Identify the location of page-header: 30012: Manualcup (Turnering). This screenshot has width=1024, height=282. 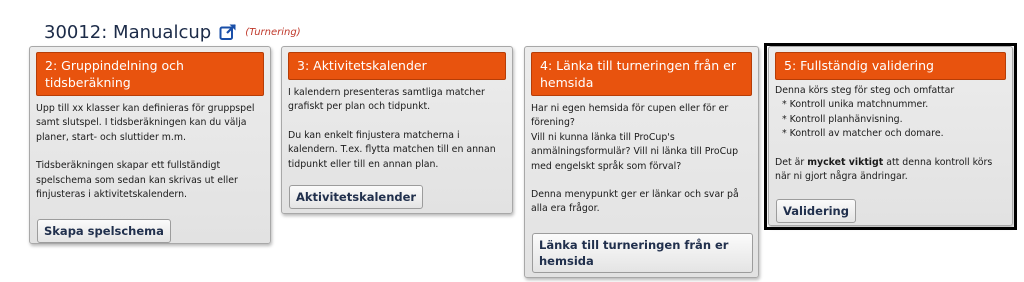
(172, 32).